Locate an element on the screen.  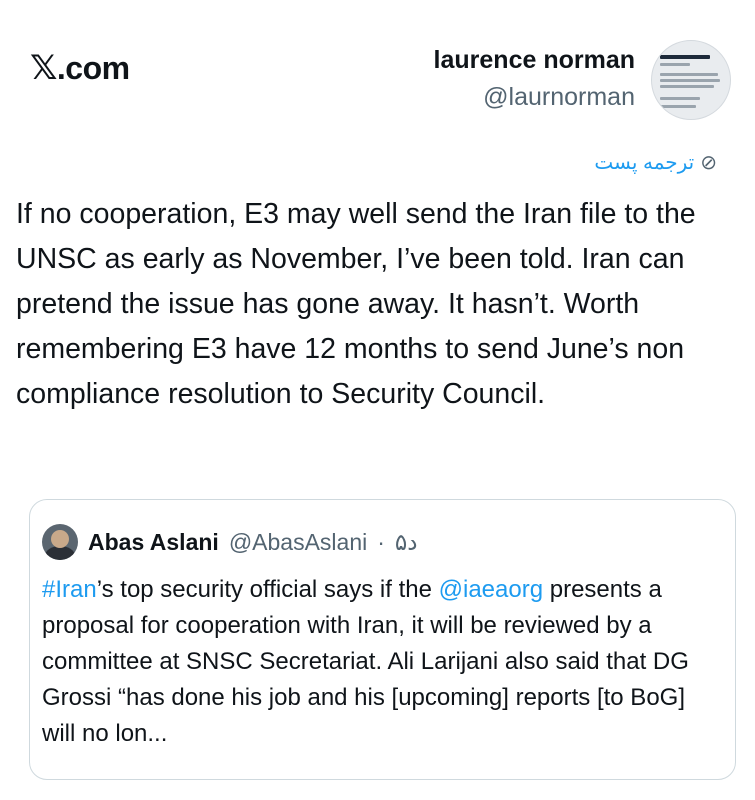
x-com-logo: 𝕏 .com is located at coordinates (80, 68).